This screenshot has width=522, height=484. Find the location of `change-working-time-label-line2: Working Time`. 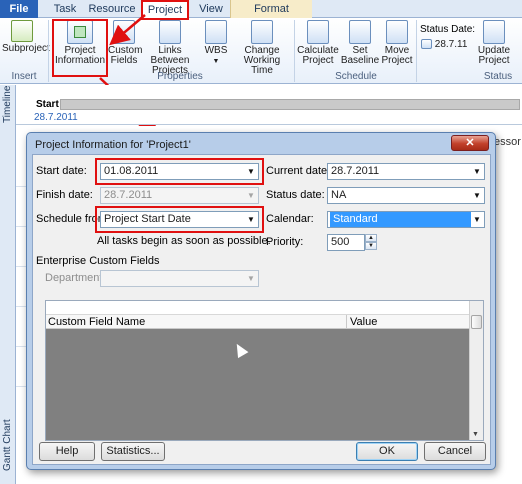

change-working-time-label-line2: Working Time is located at coordinates (262, 65).